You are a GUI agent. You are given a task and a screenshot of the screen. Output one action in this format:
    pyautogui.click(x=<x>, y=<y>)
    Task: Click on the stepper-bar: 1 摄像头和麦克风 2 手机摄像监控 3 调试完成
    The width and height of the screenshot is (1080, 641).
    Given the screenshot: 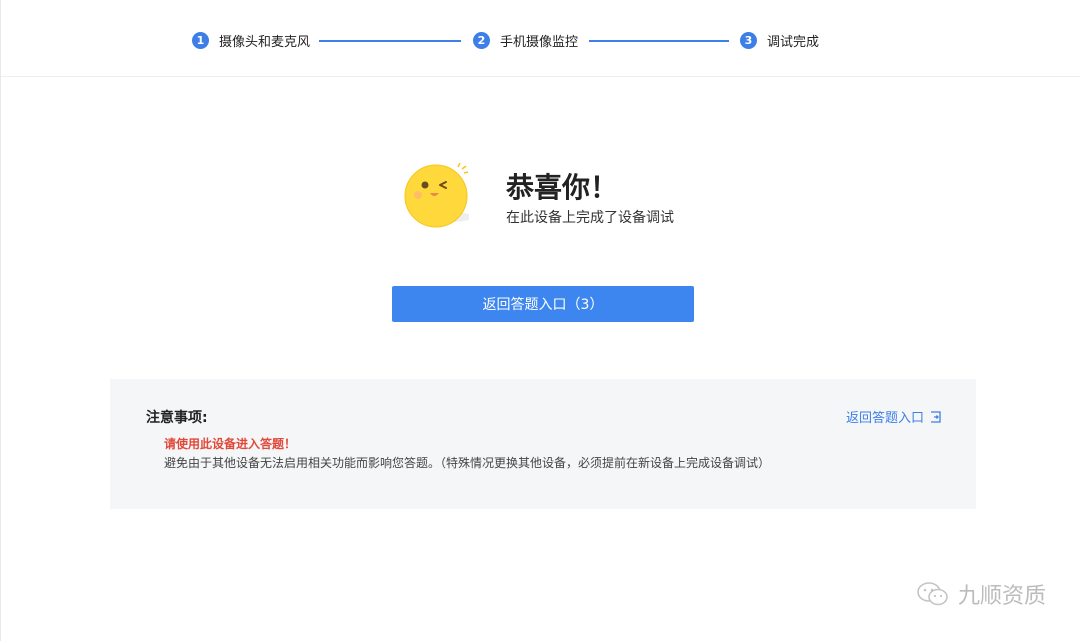 What is the action you would take?
    pyautogui.click(x=540, y=38)
    